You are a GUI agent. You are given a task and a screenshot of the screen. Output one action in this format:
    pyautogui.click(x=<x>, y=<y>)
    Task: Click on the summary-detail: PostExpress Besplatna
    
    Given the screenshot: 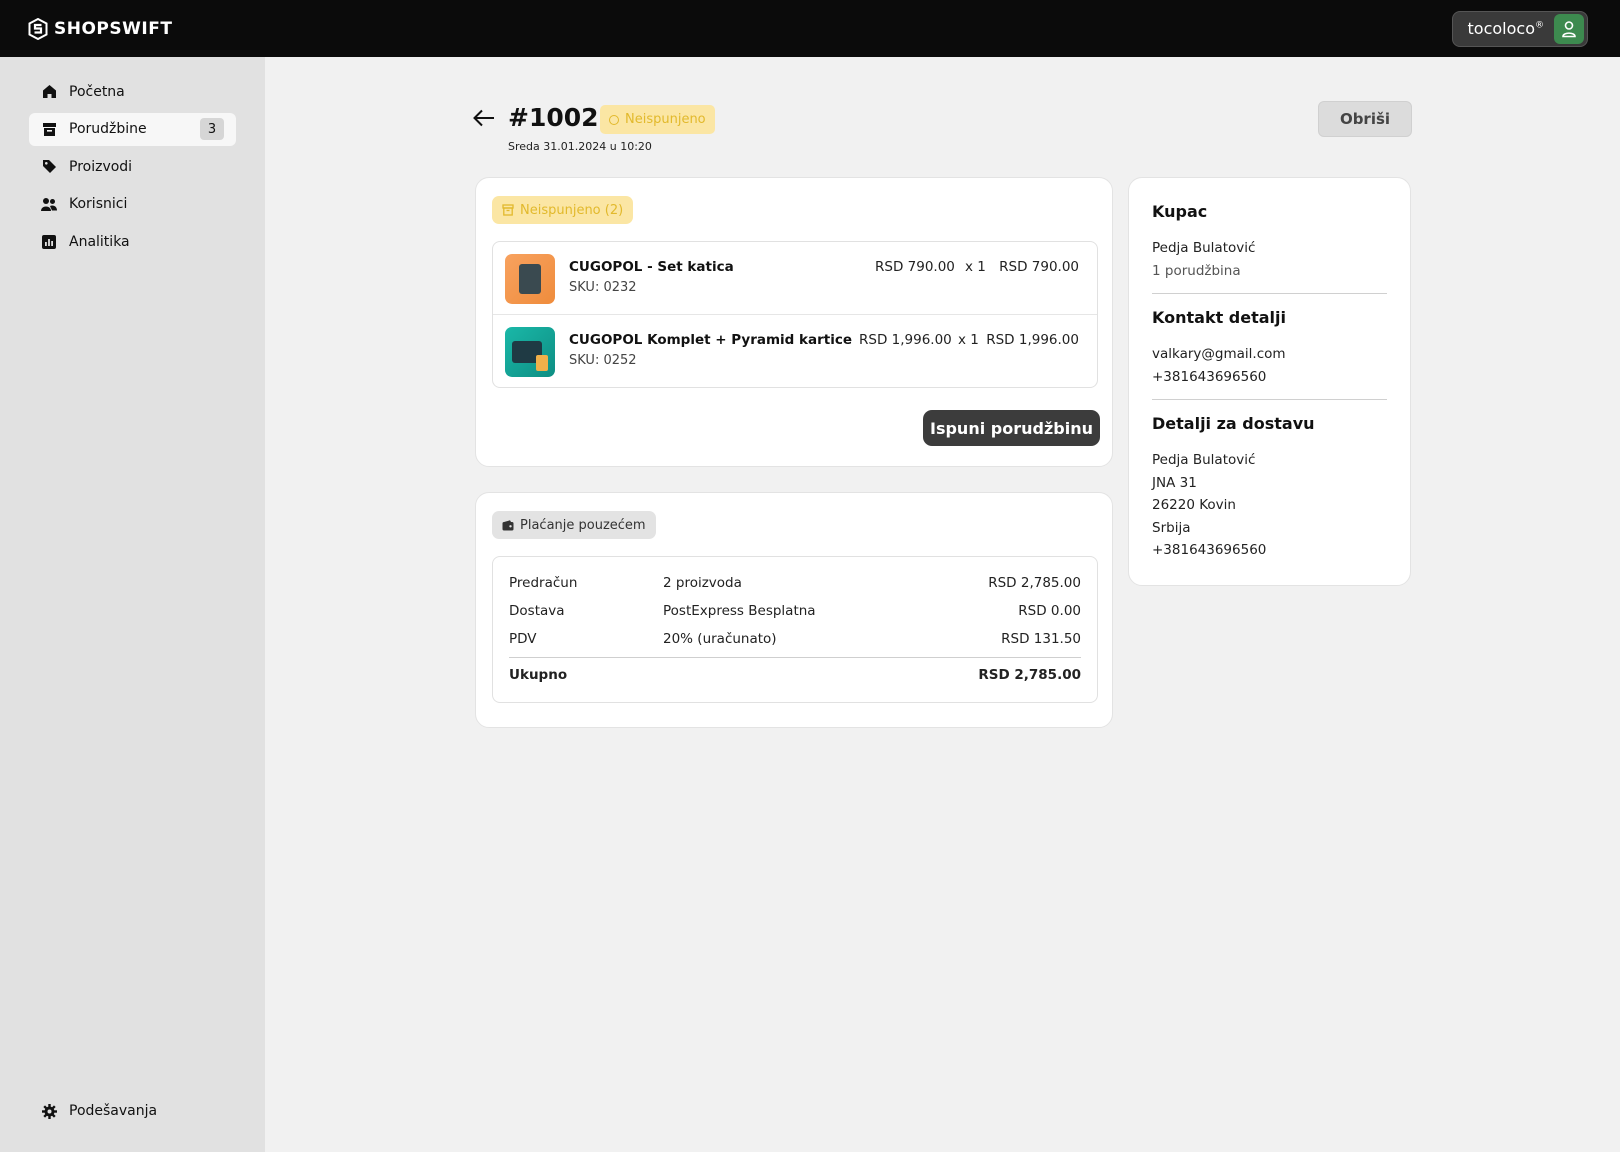 What is the action you would take?
    pyautogui.click(x=739, y=611)
    